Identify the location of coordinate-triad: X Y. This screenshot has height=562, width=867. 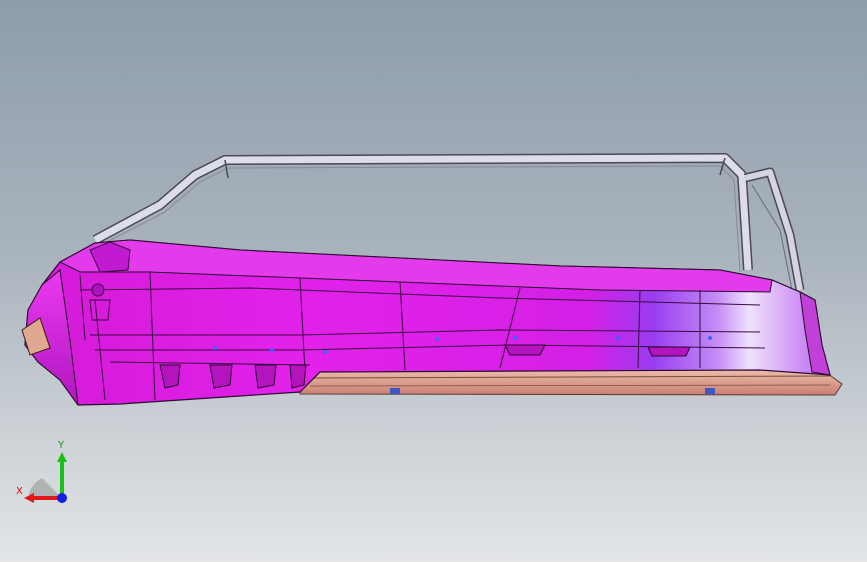
(45, 475).